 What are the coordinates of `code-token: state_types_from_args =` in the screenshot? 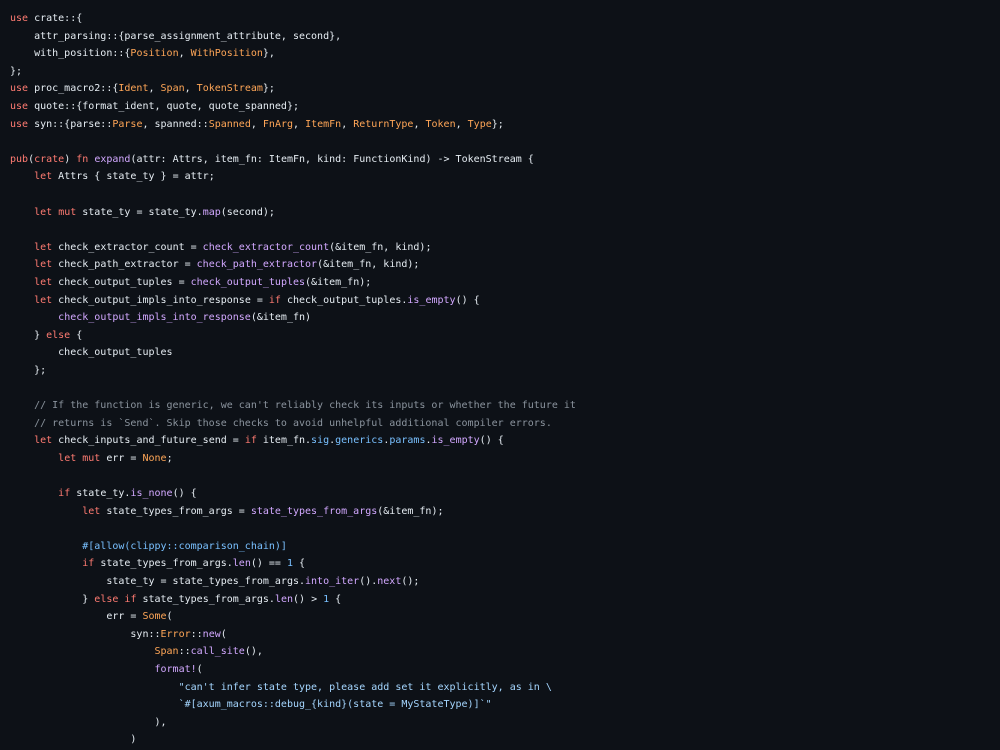 It's located at (175, 511).